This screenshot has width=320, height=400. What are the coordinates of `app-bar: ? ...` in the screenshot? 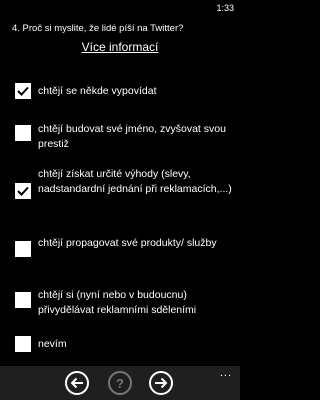 It's located at (120, 383).